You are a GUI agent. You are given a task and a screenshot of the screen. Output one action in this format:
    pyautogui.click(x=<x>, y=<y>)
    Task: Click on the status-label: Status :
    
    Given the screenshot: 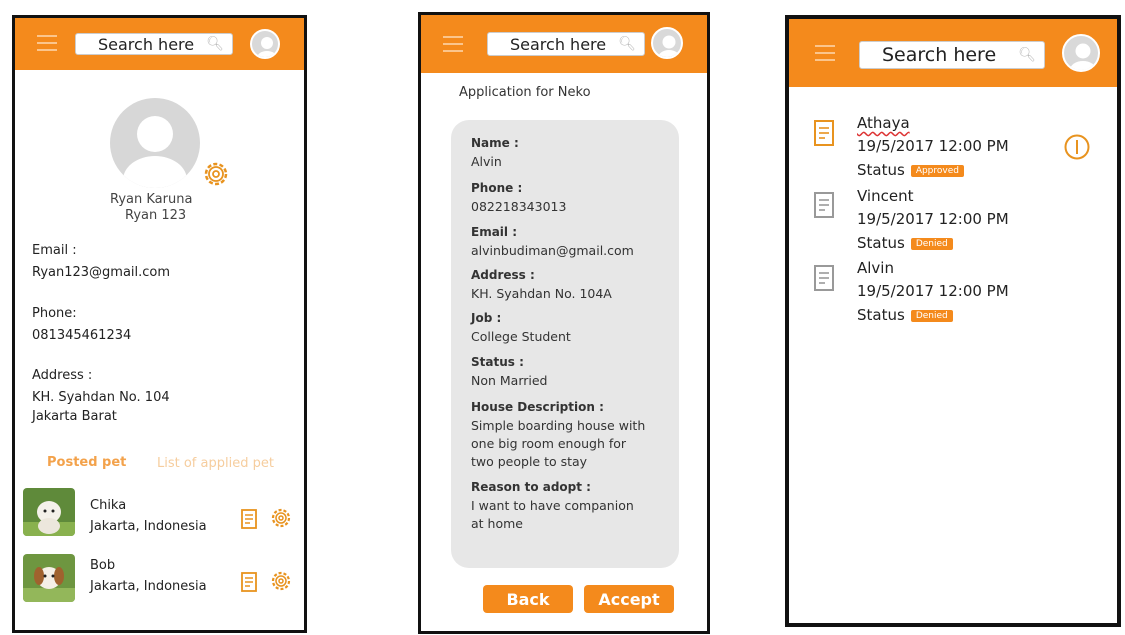 What is the action you would take?
    pyautogui.click(x=497, y=362)
    